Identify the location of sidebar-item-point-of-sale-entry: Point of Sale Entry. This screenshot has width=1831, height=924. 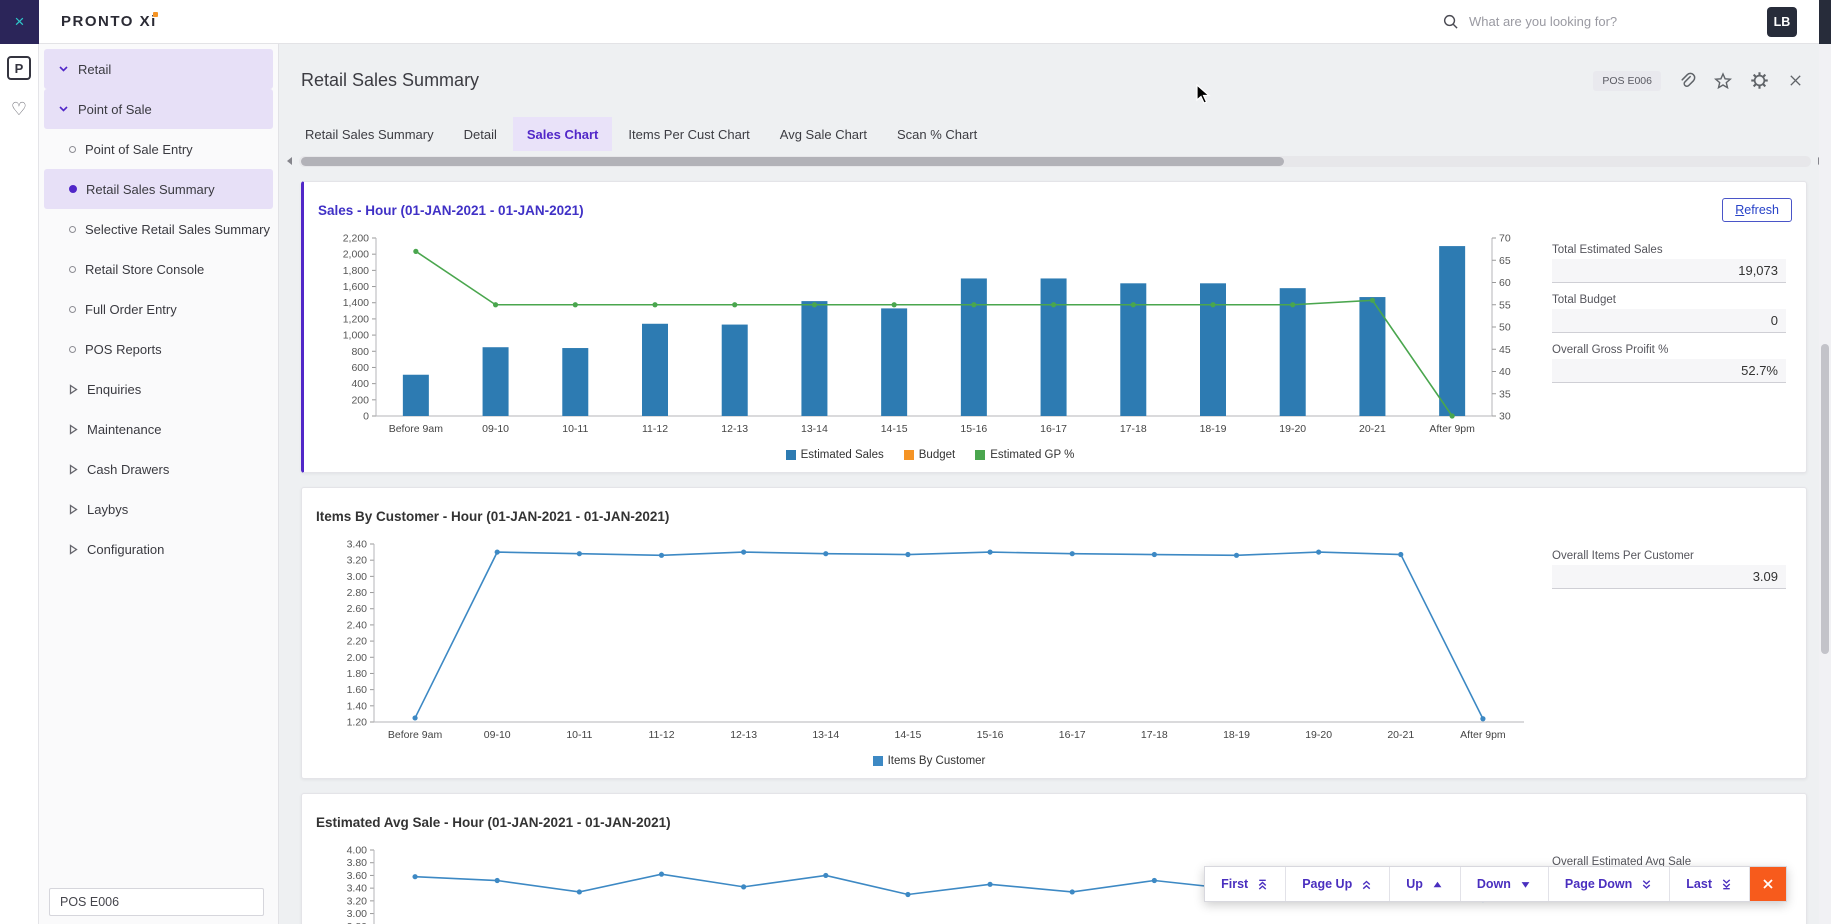
(158, 149).